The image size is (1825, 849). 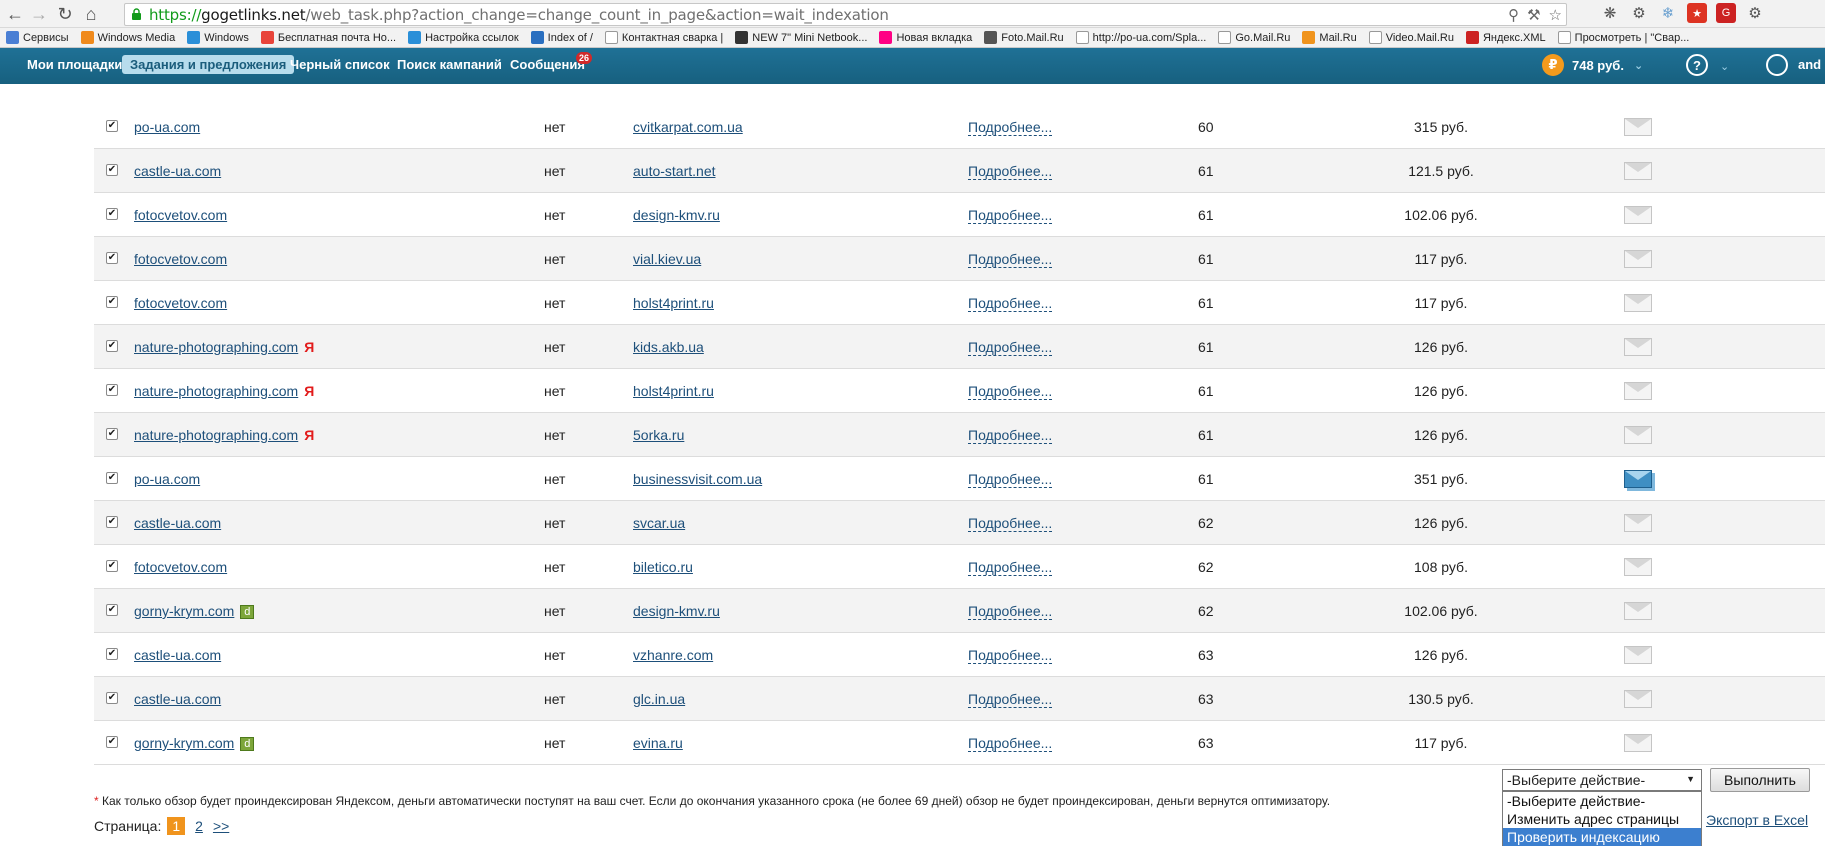 I want to click on site-link: gorny-krym.com d, so click(x=194, y=611).